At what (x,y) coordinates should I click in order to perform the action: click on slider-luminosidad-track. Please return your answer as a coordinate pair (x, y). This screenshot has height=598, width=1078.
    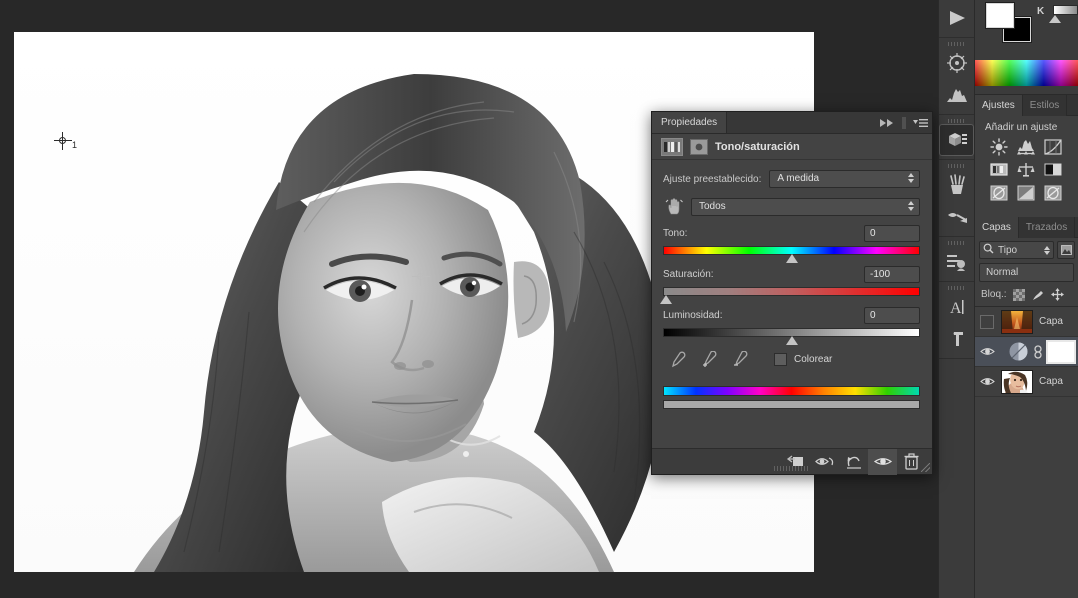
    Looking at the image, I should click on (791, 336).